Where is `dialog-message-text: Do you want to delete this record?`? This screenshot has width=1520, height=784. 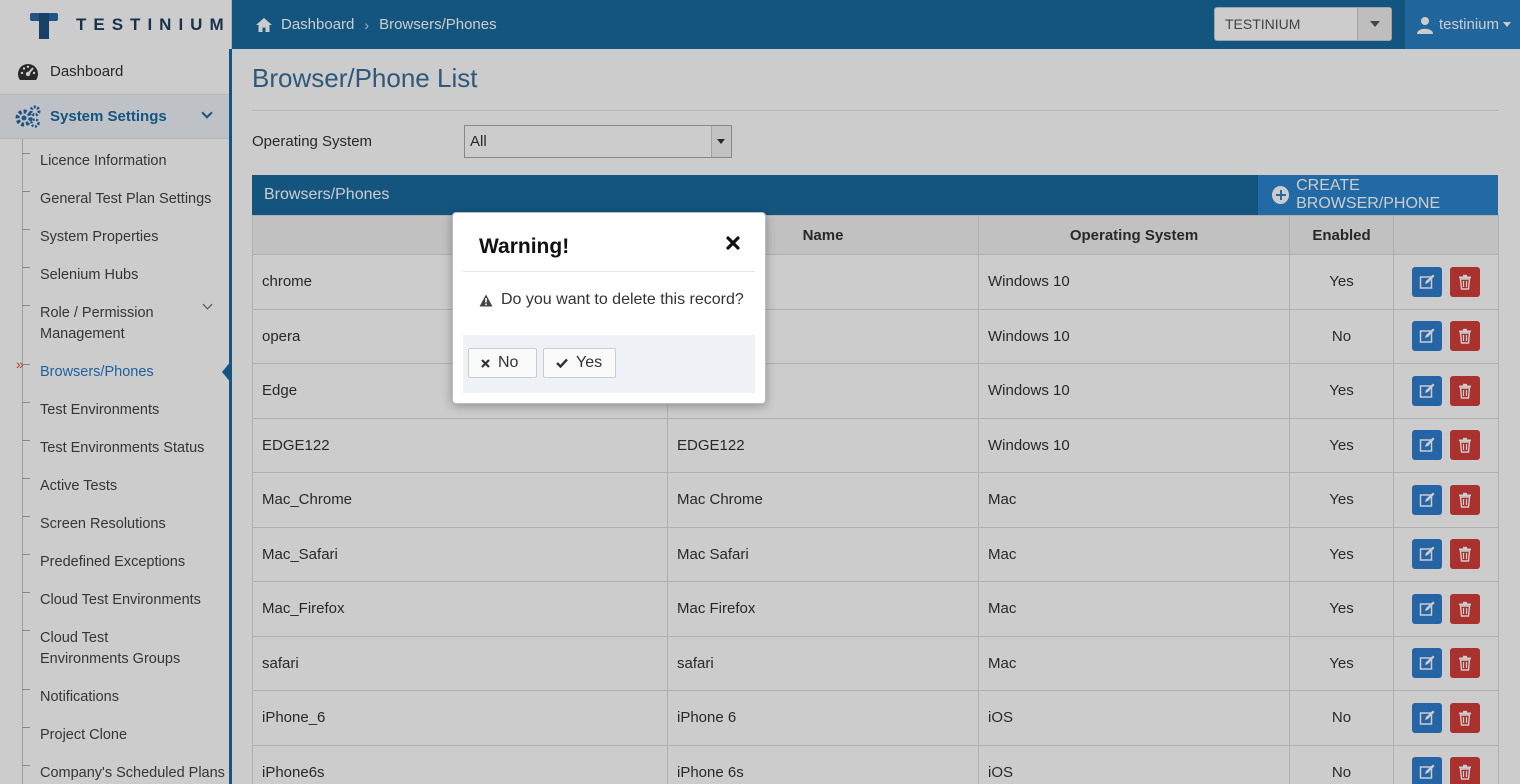 dialog-message-text: Do you want to delete this record? is located at coordinates (622, 299).